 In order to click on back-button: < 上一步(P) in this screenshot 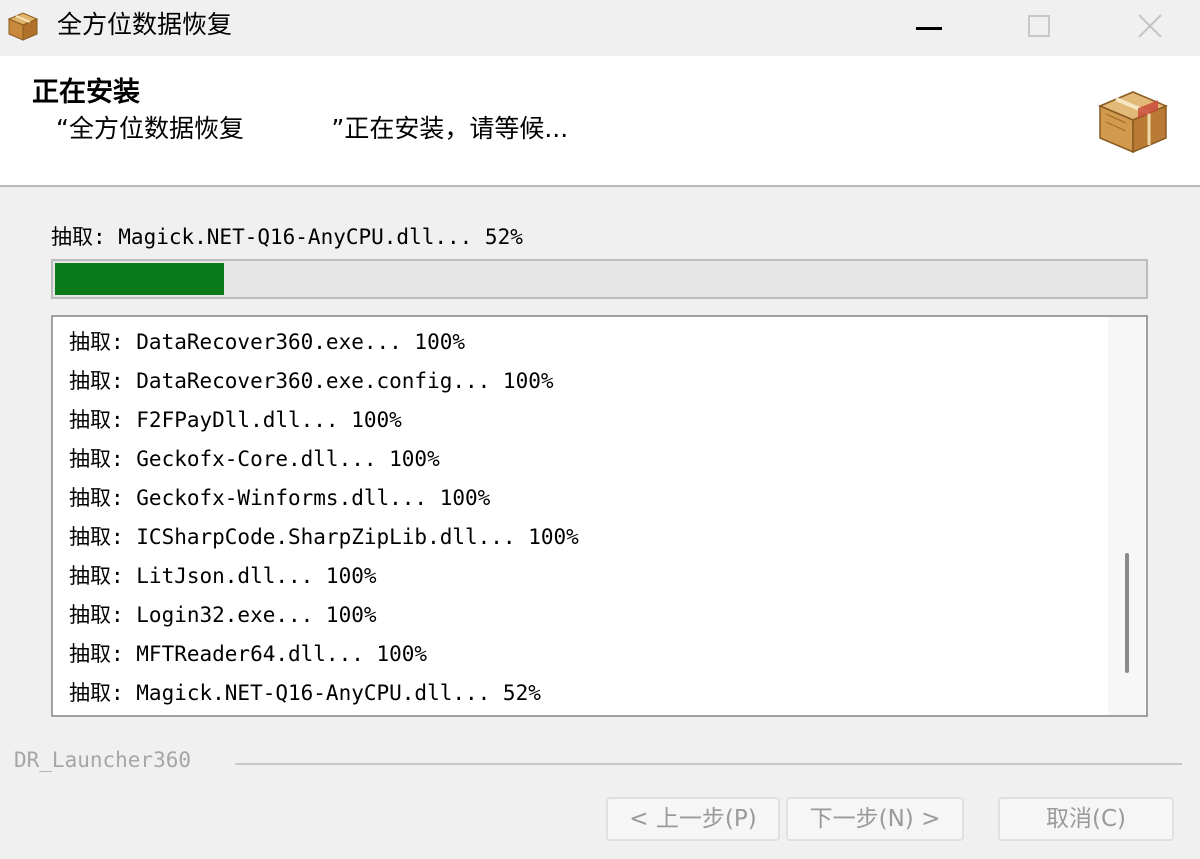, I will do `click(693, 819)`.